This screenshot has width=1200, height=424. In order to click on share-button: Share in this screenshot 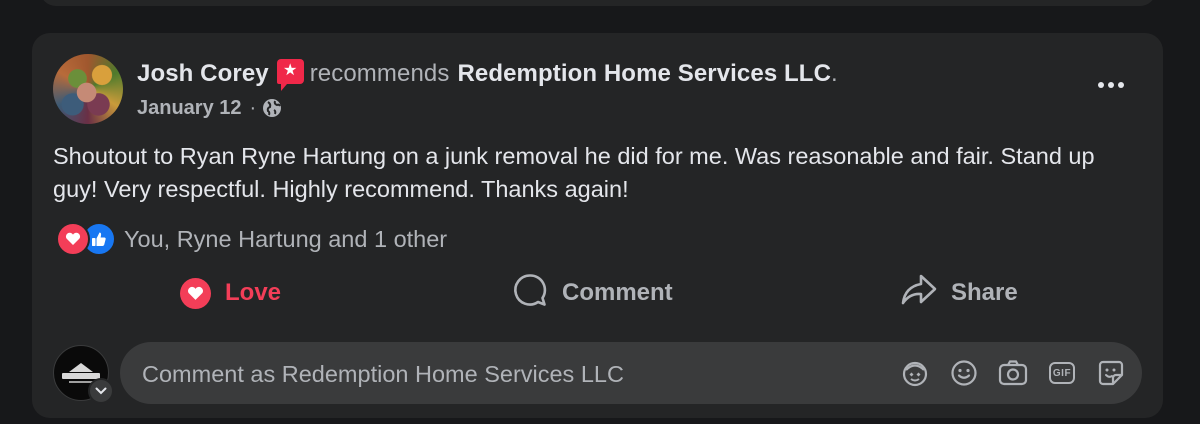, I will do `click(959, 293)`.